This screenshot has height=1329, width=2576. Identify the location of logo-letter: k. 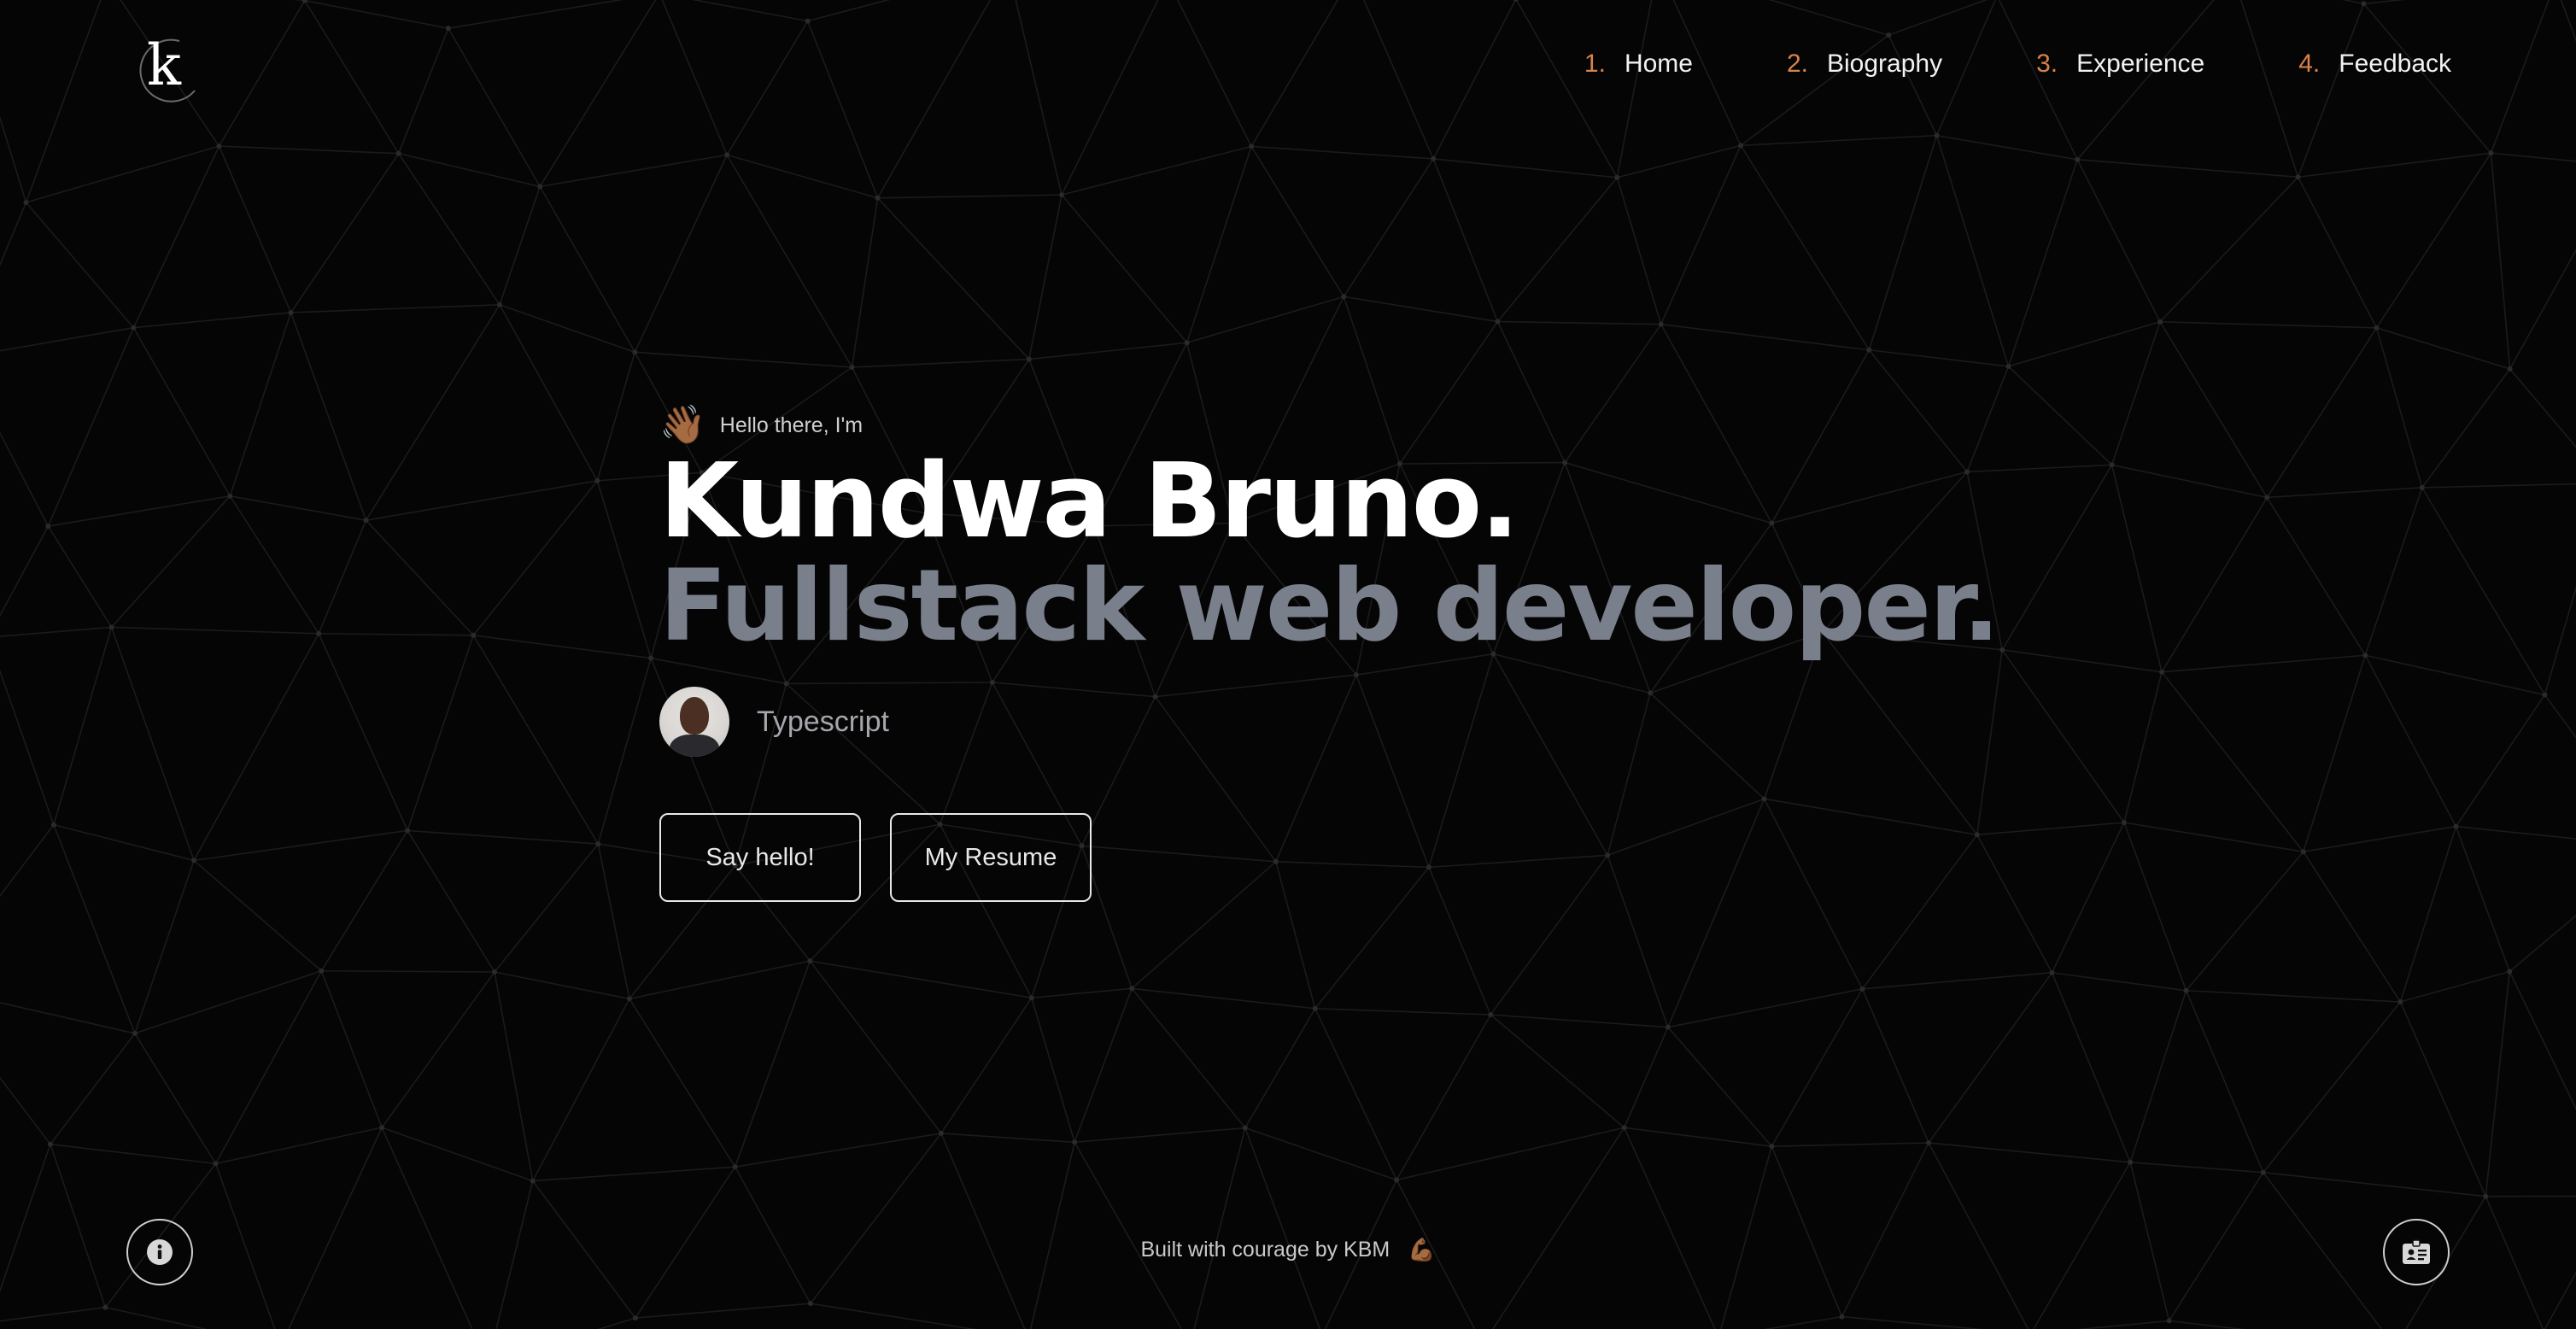
(164, 65).